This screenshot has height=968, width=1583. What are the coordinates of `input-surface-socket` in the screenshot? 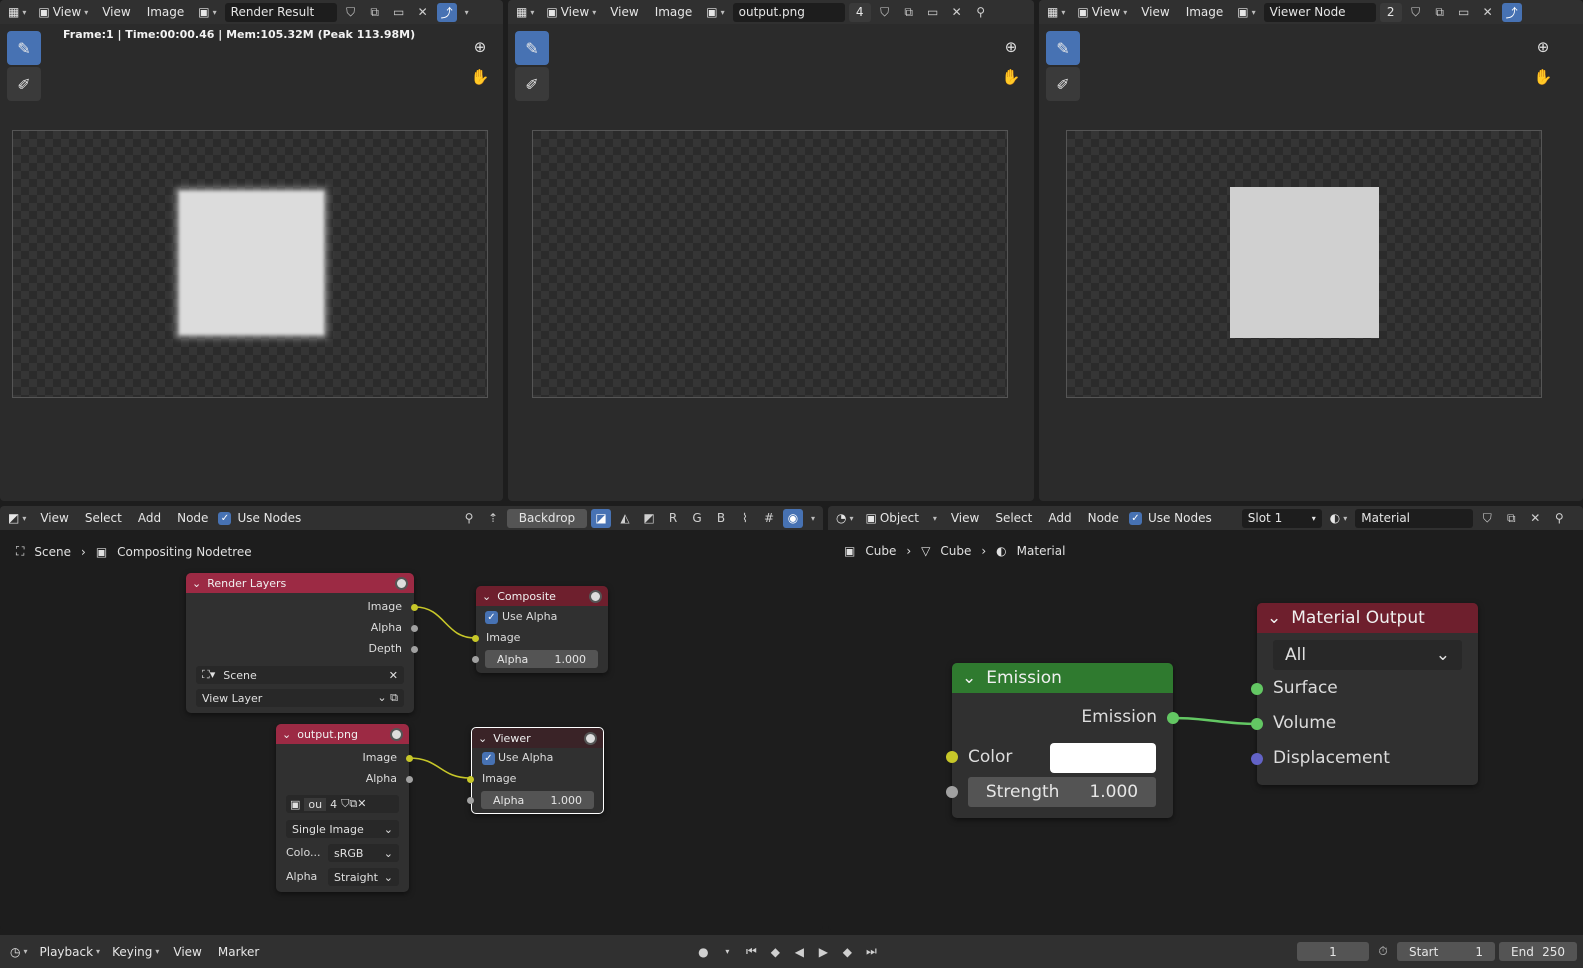 It's located at (1257, 689).